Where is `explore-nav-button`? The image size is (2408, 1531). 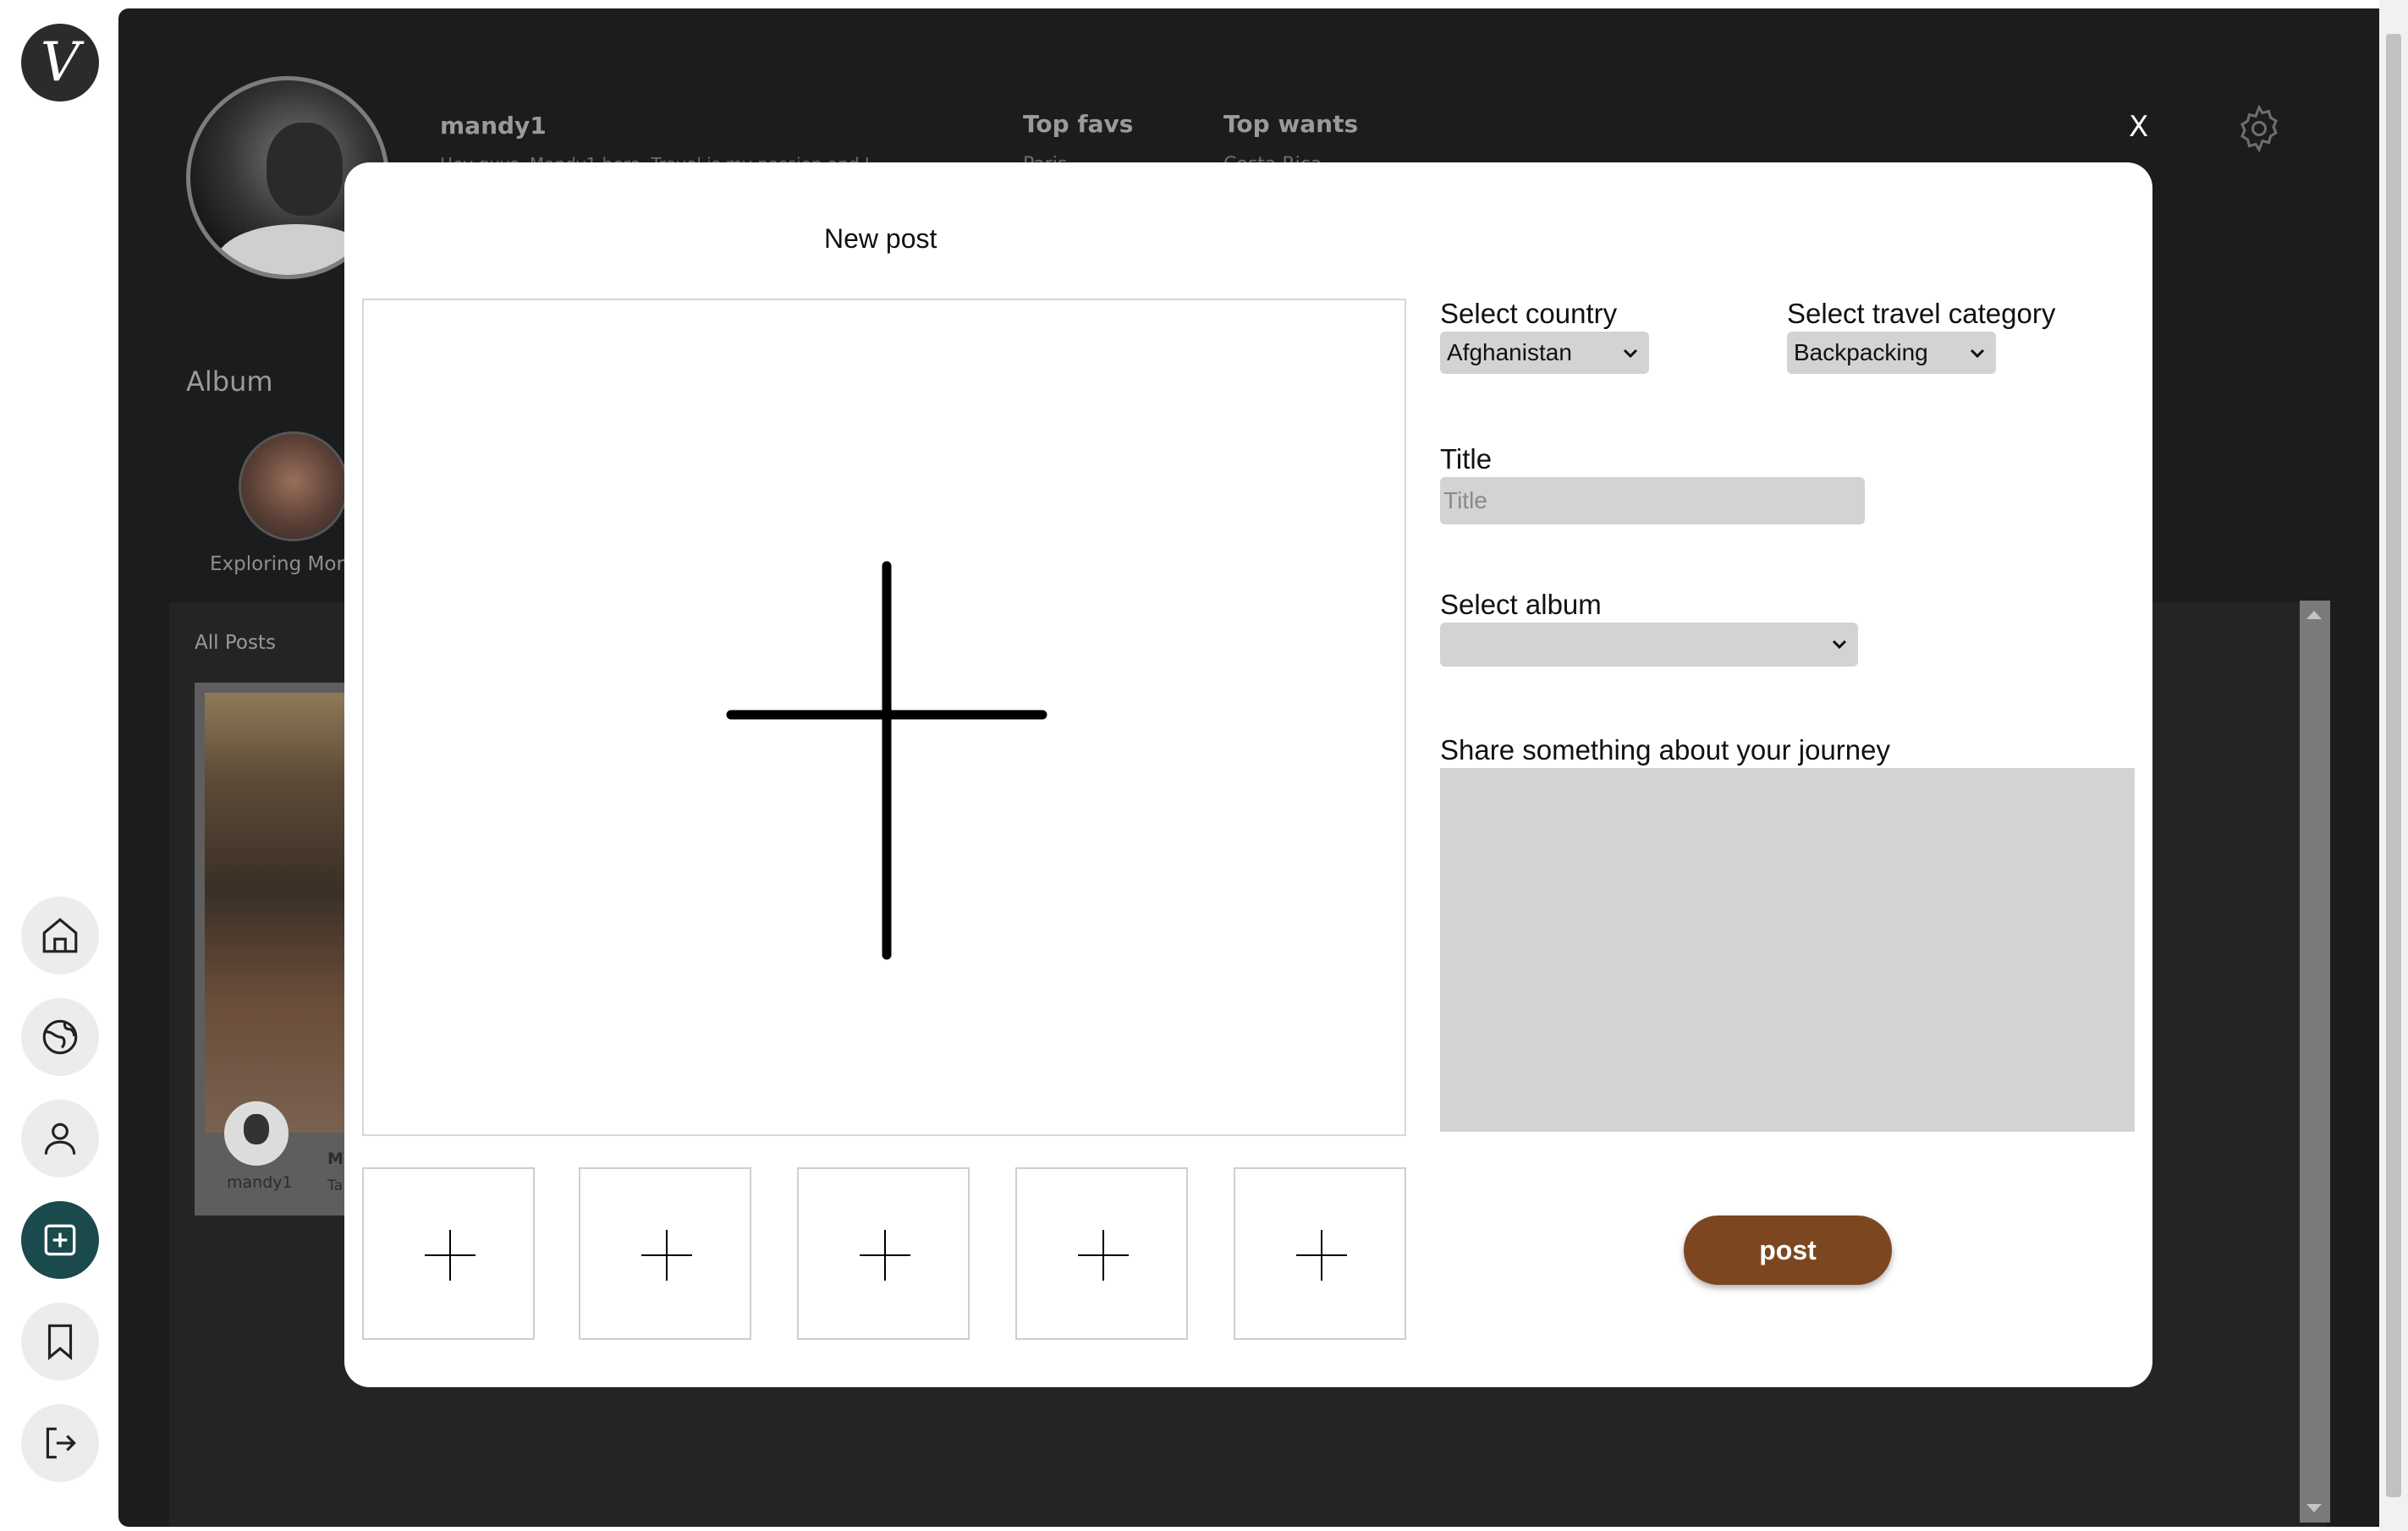
explore-nav-button is located at coordinates (60, 1037).